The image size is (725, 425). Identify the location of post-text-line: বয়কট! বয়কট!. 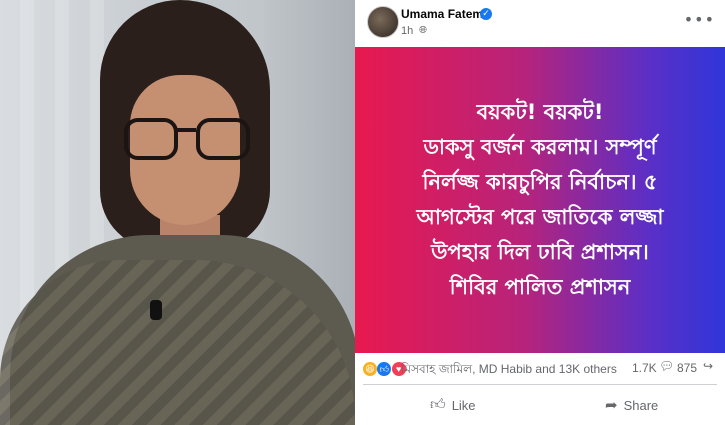
(540, 112).